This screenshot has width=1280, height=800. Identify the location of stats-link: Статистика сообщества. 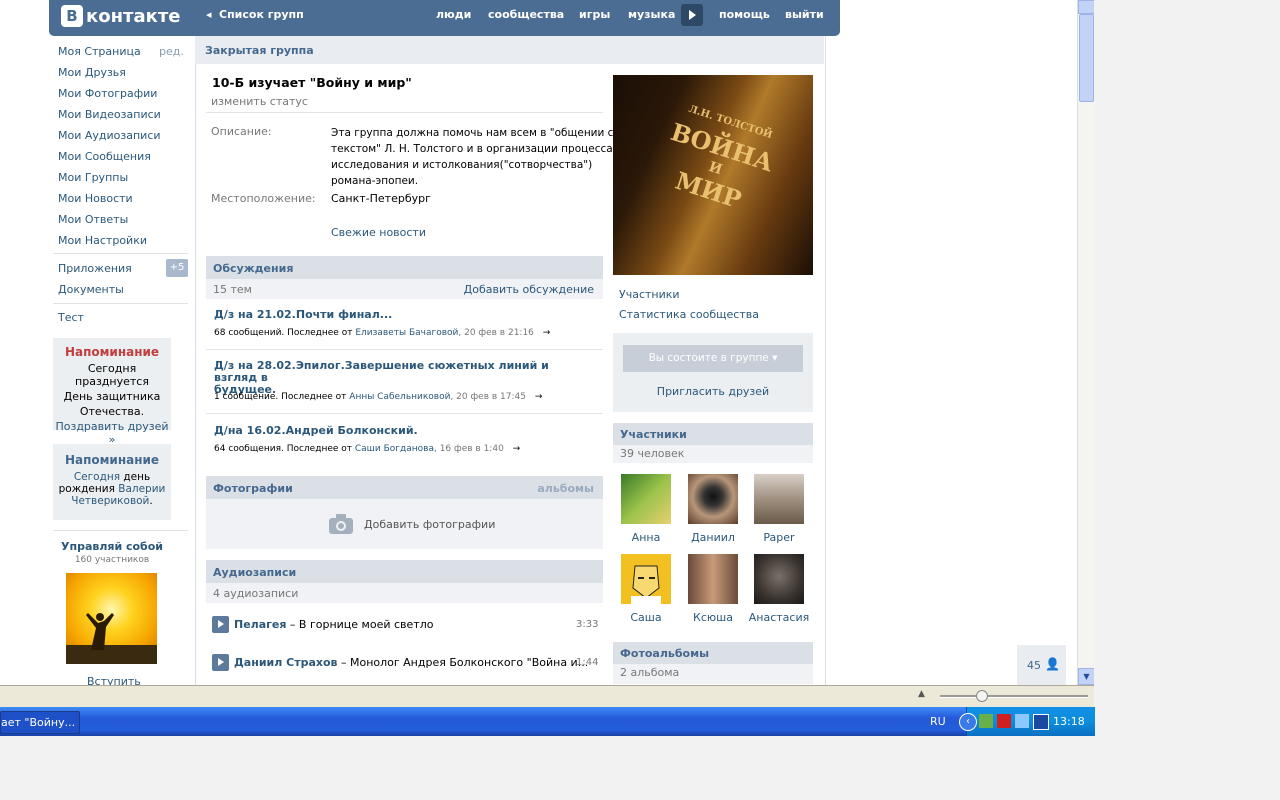
(689, 314).